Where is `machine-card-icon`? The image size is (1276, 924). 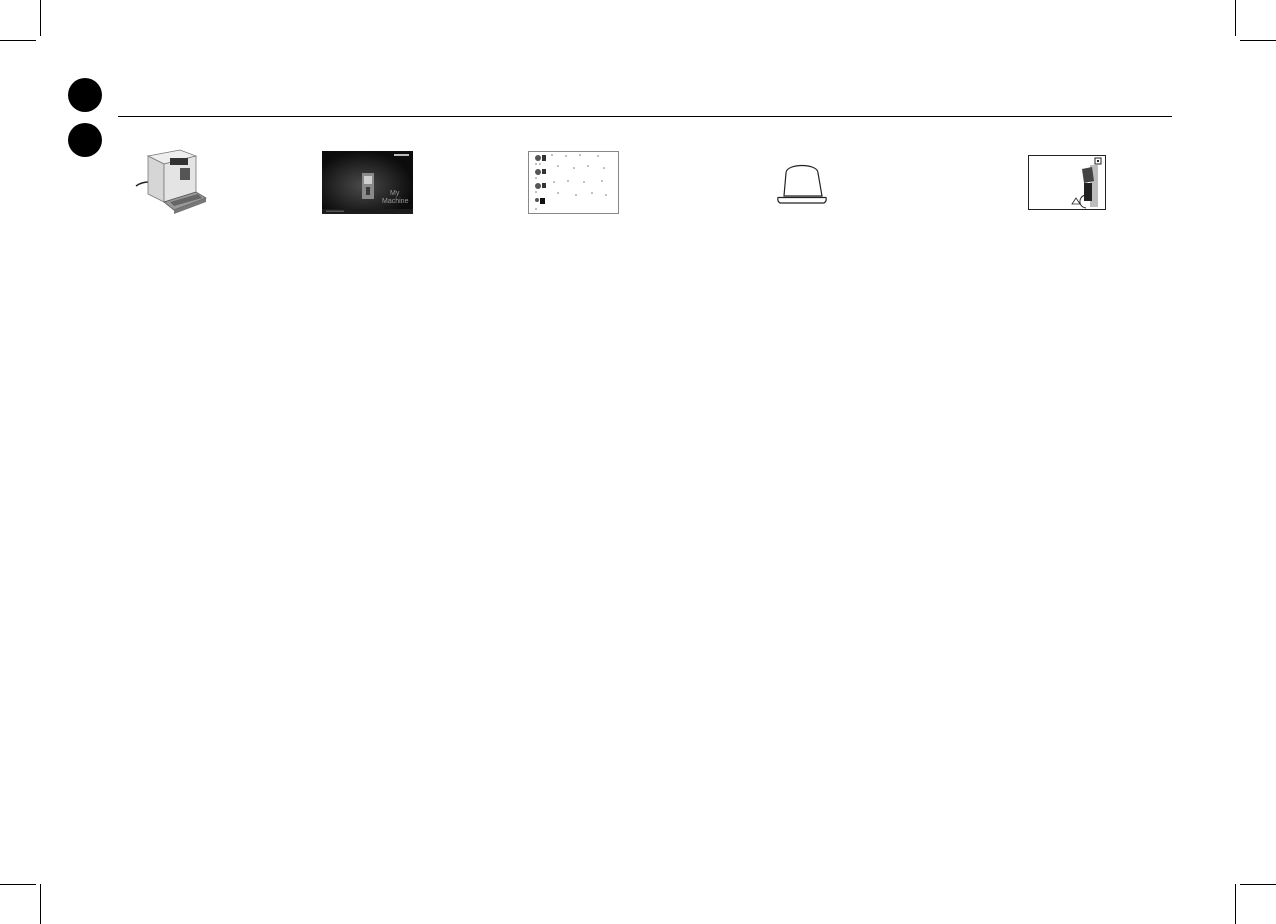
machine-card-icon is located at coordinates (1067, 182).